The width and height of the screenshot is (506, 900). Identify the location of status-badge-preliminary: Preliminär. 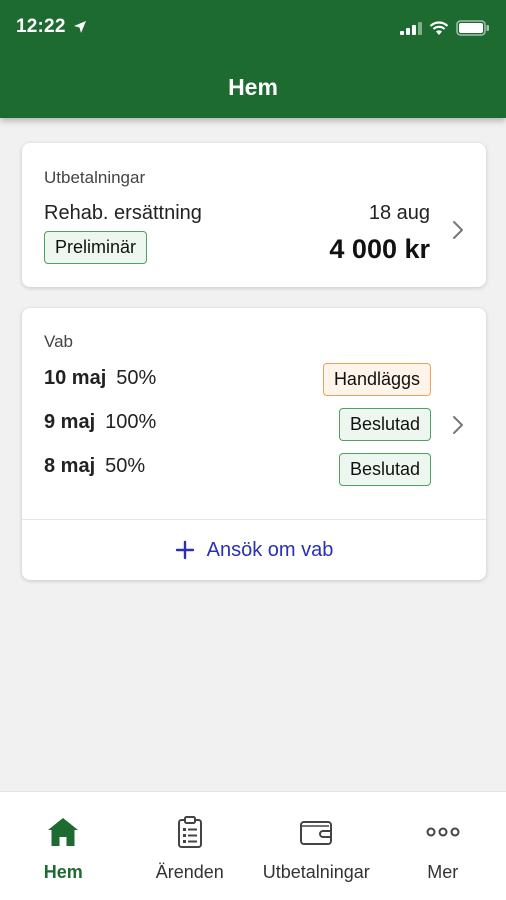
(96, 247).